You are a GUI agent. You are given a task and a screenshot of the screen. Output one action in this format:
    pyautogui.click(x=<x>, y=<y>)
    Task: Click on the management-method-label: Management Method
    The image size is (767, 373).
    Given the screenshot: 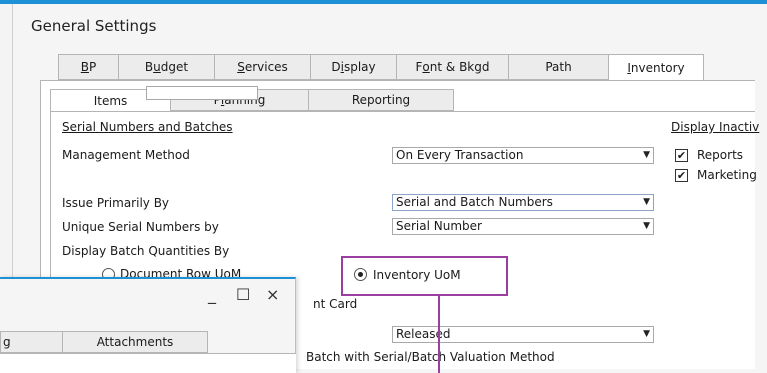 What is the action you would take?
    pyautogui.click(x=126, y=155)
    